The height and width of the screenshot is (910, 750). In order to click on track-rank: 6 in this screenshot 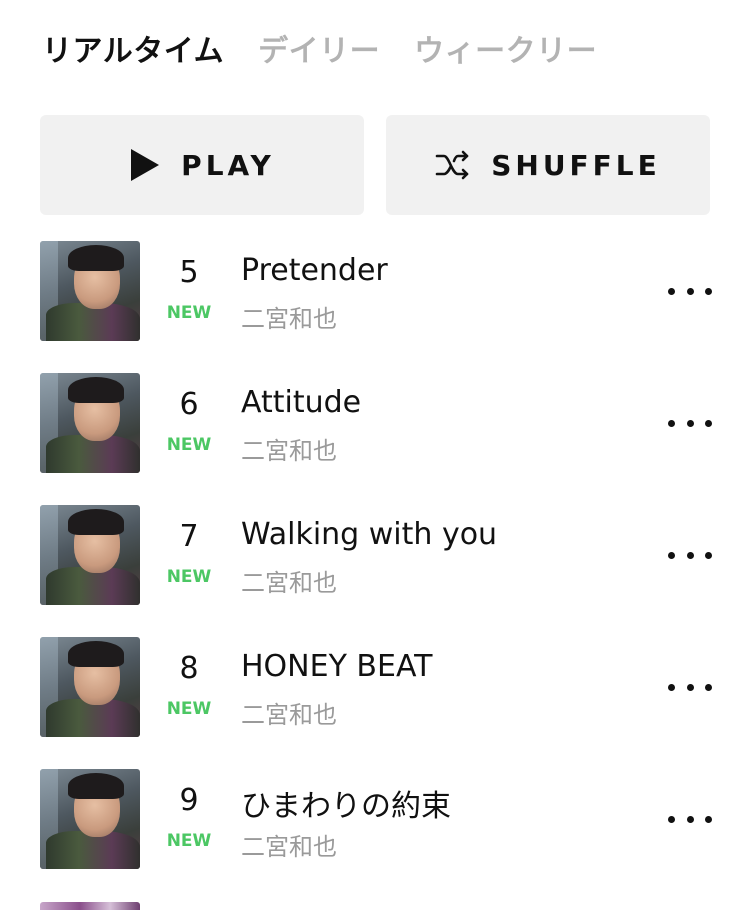, I will do `click(189, 404)`.